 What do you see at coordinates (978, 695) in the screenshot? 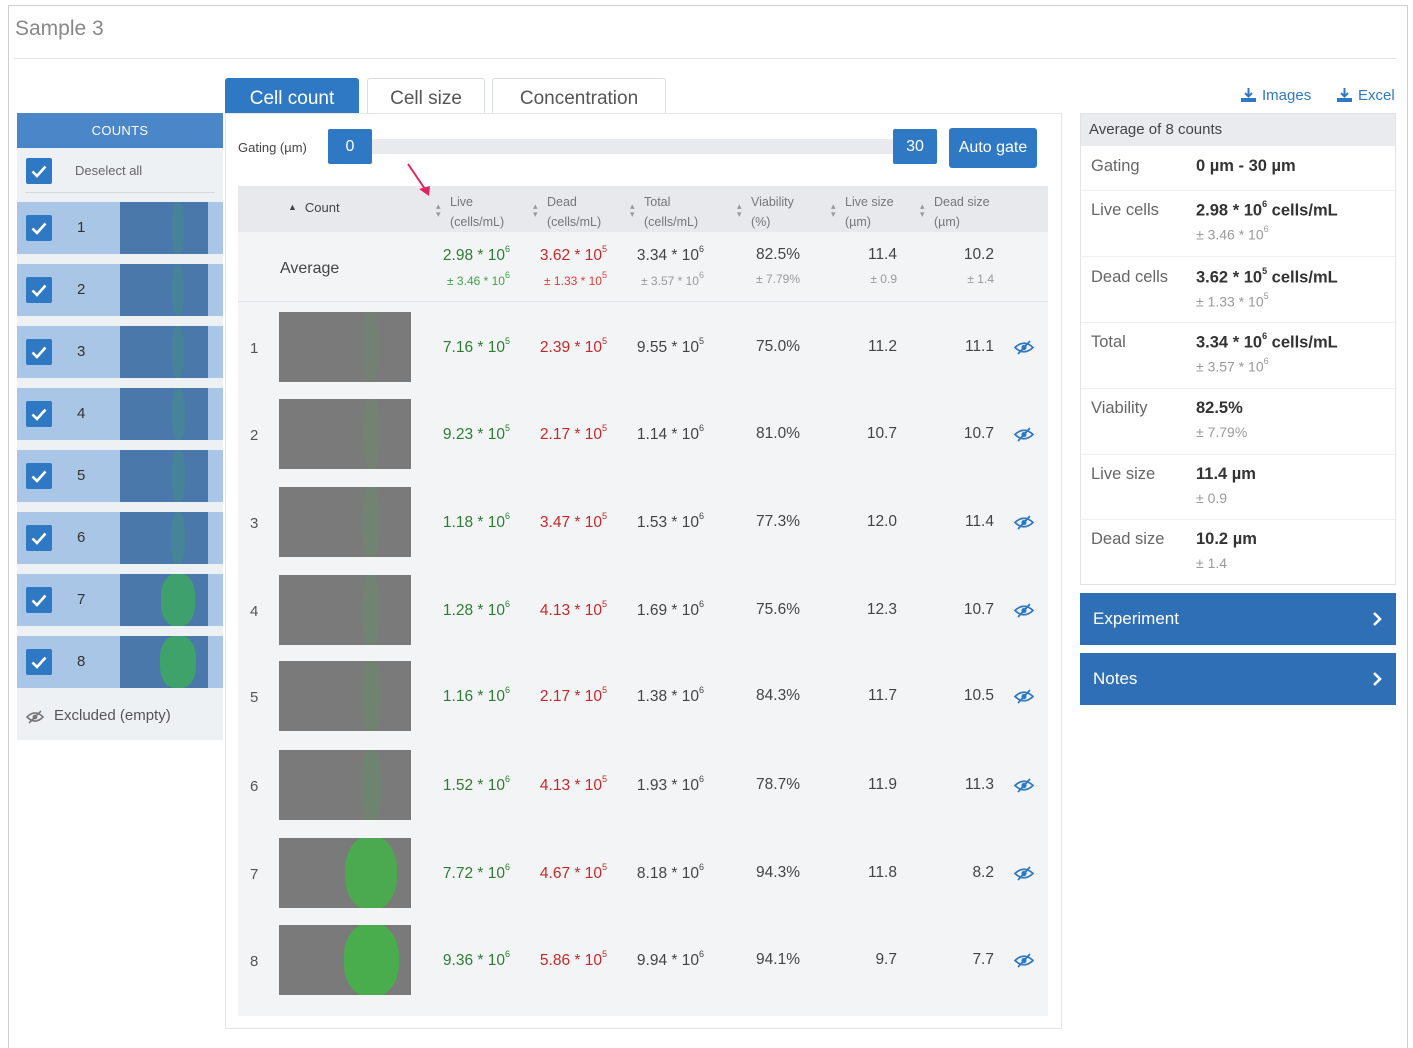
I see `row-dead-size: 10.5` at bounding box center [978, 695].